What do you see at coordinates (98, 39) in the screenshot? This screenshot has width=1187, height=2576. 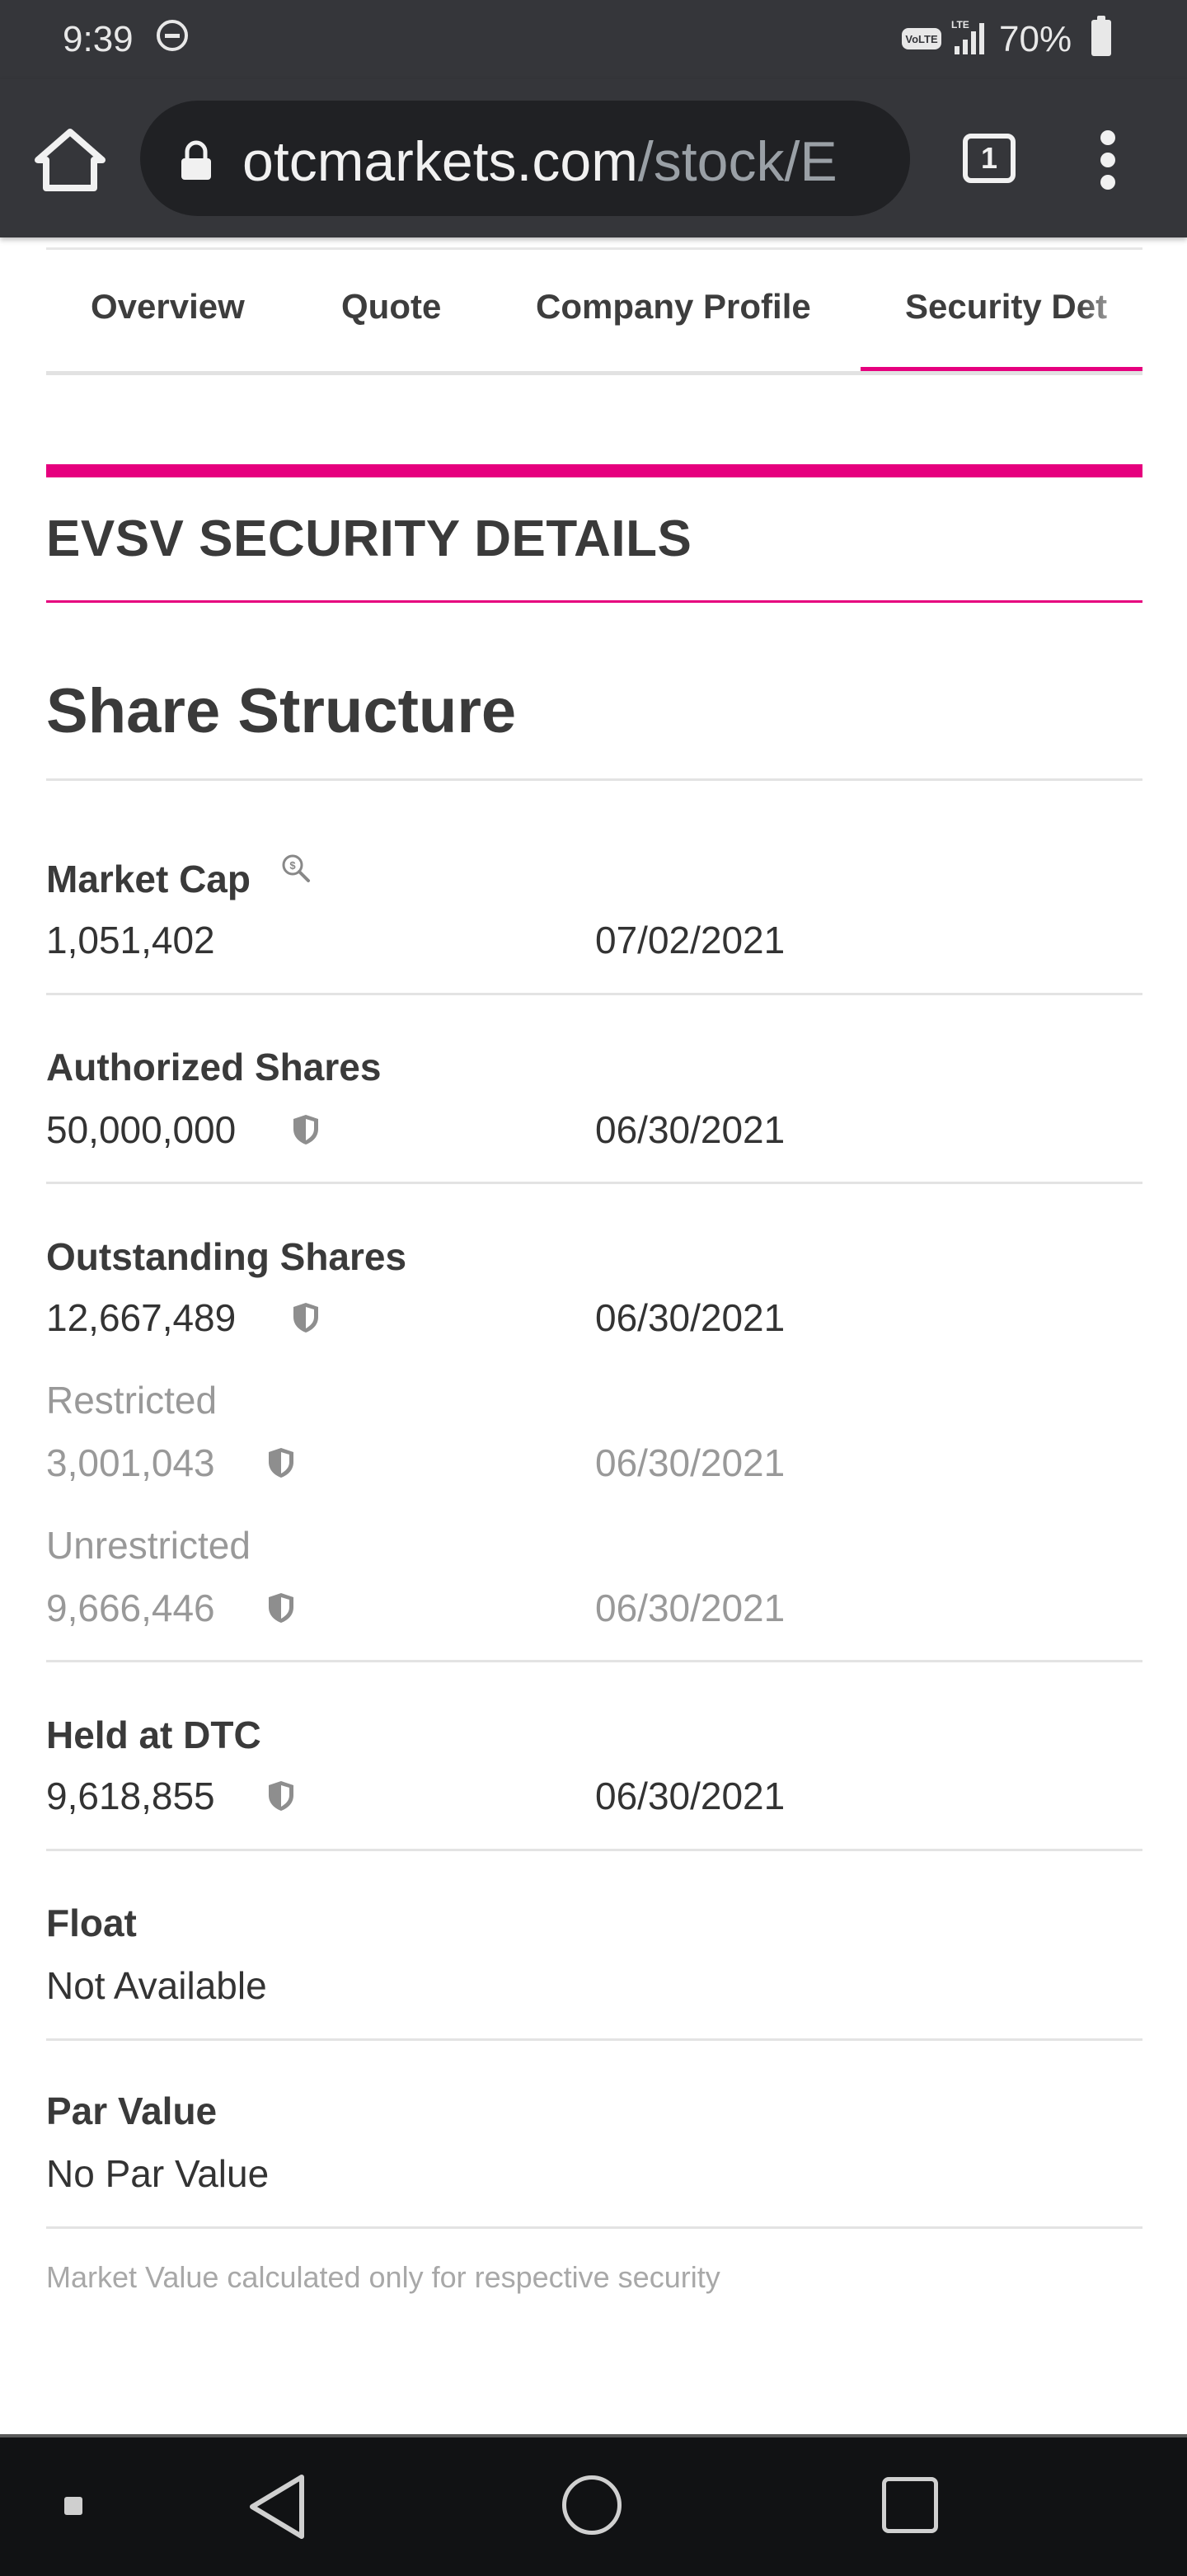 I see `status-time: 9:39` at bounding box center [98, 39].